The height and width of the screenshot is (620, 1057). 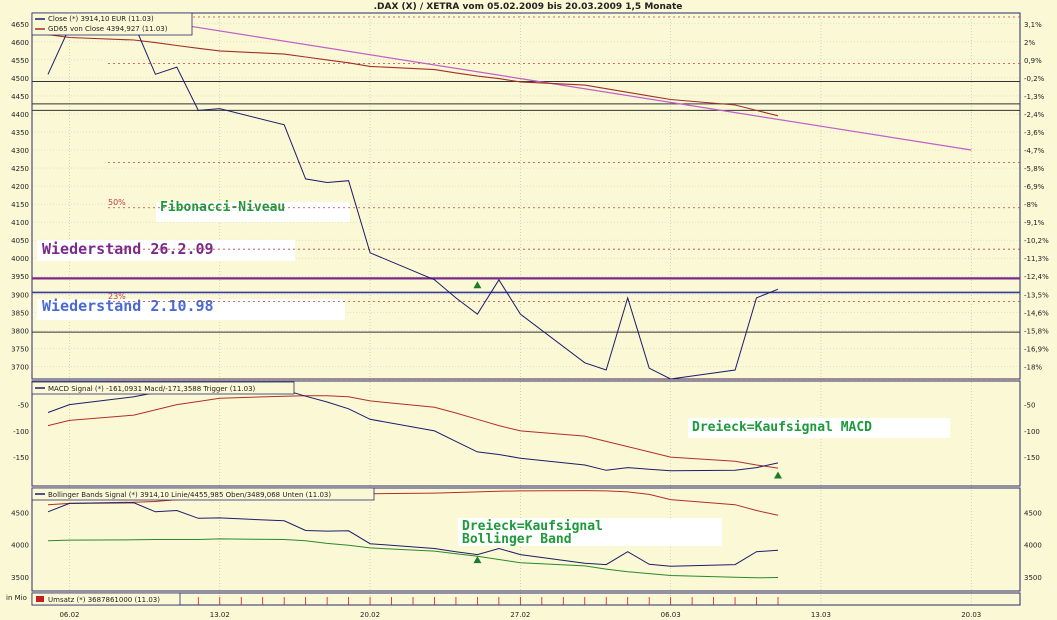 What do you see at coordinates (1033, 367) in the screenshot?
I see `pct-tick-label: -18%` at bounding box center [1033, 367].